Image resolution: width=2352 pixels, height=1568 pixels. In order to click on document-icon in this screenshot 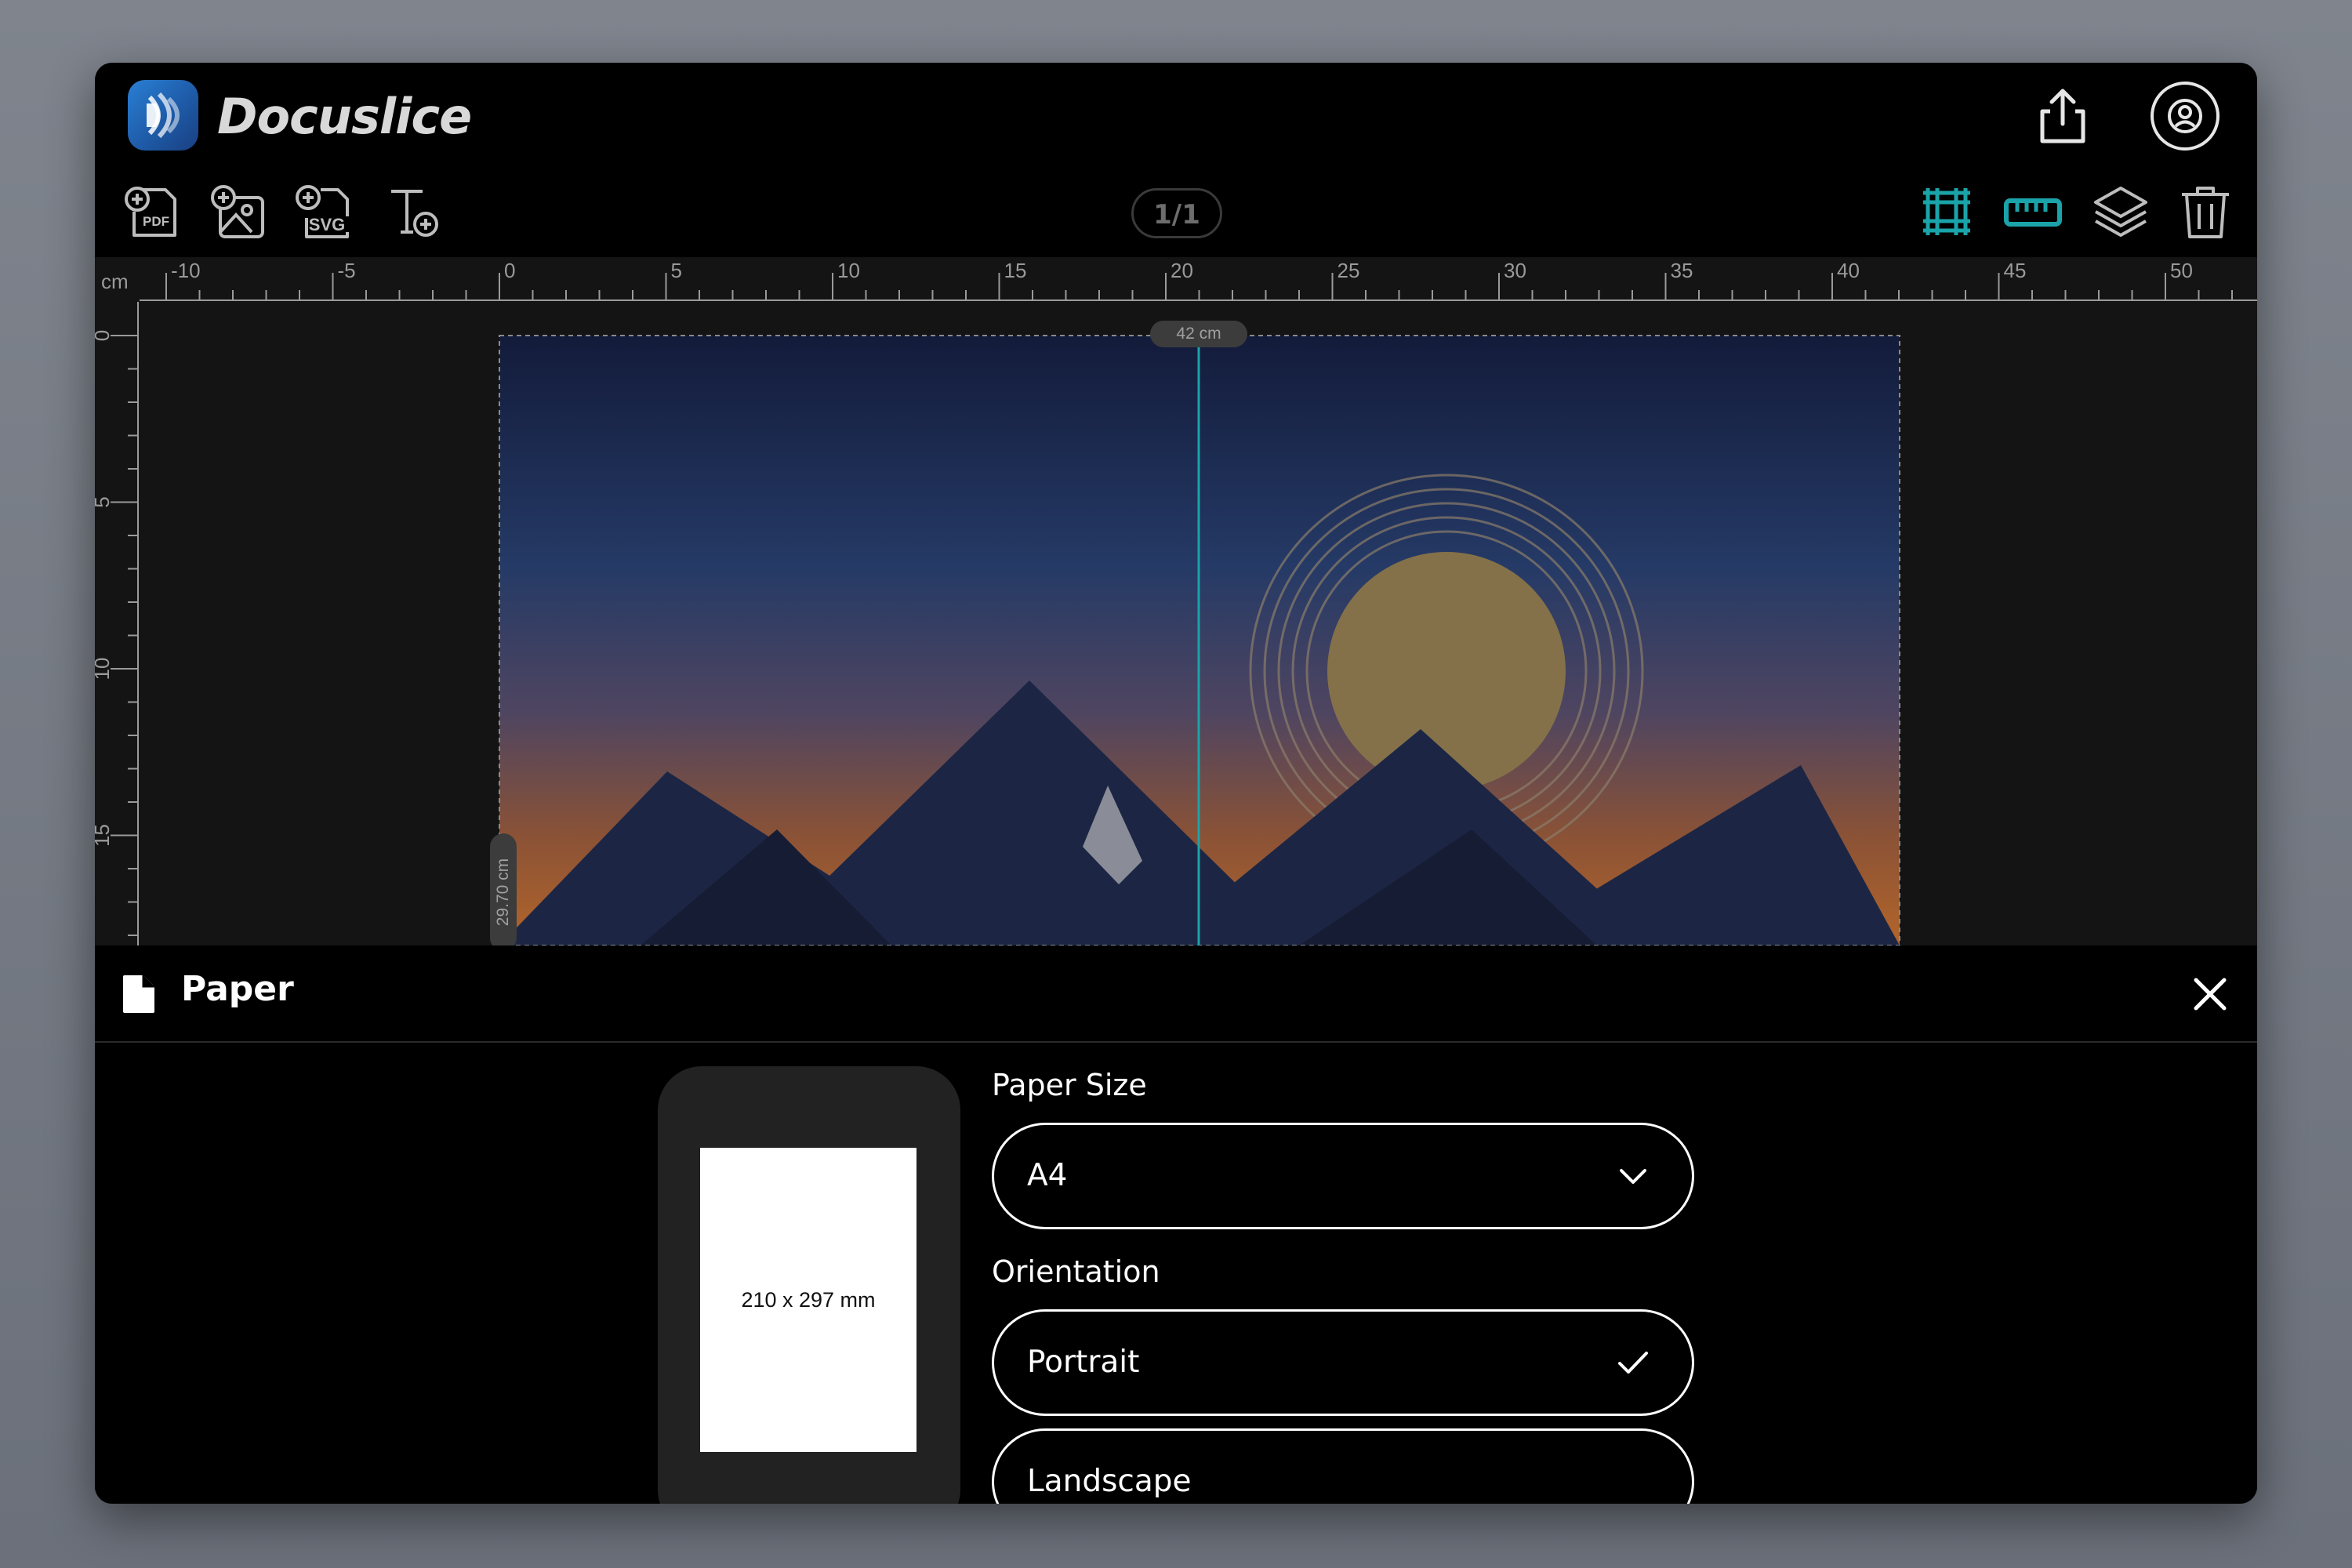, I will do `click(138, 994)`.